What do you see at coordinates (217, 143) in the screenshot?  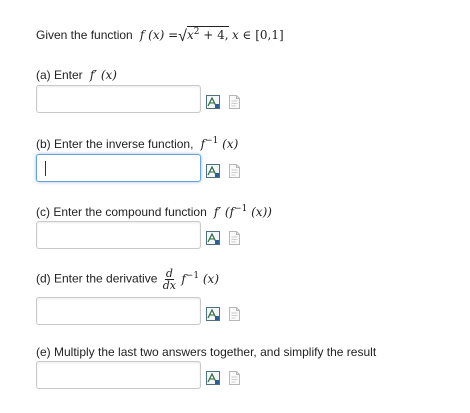 I see `part-b-formula: f−1 (x)` at bounding box center [217, 143].